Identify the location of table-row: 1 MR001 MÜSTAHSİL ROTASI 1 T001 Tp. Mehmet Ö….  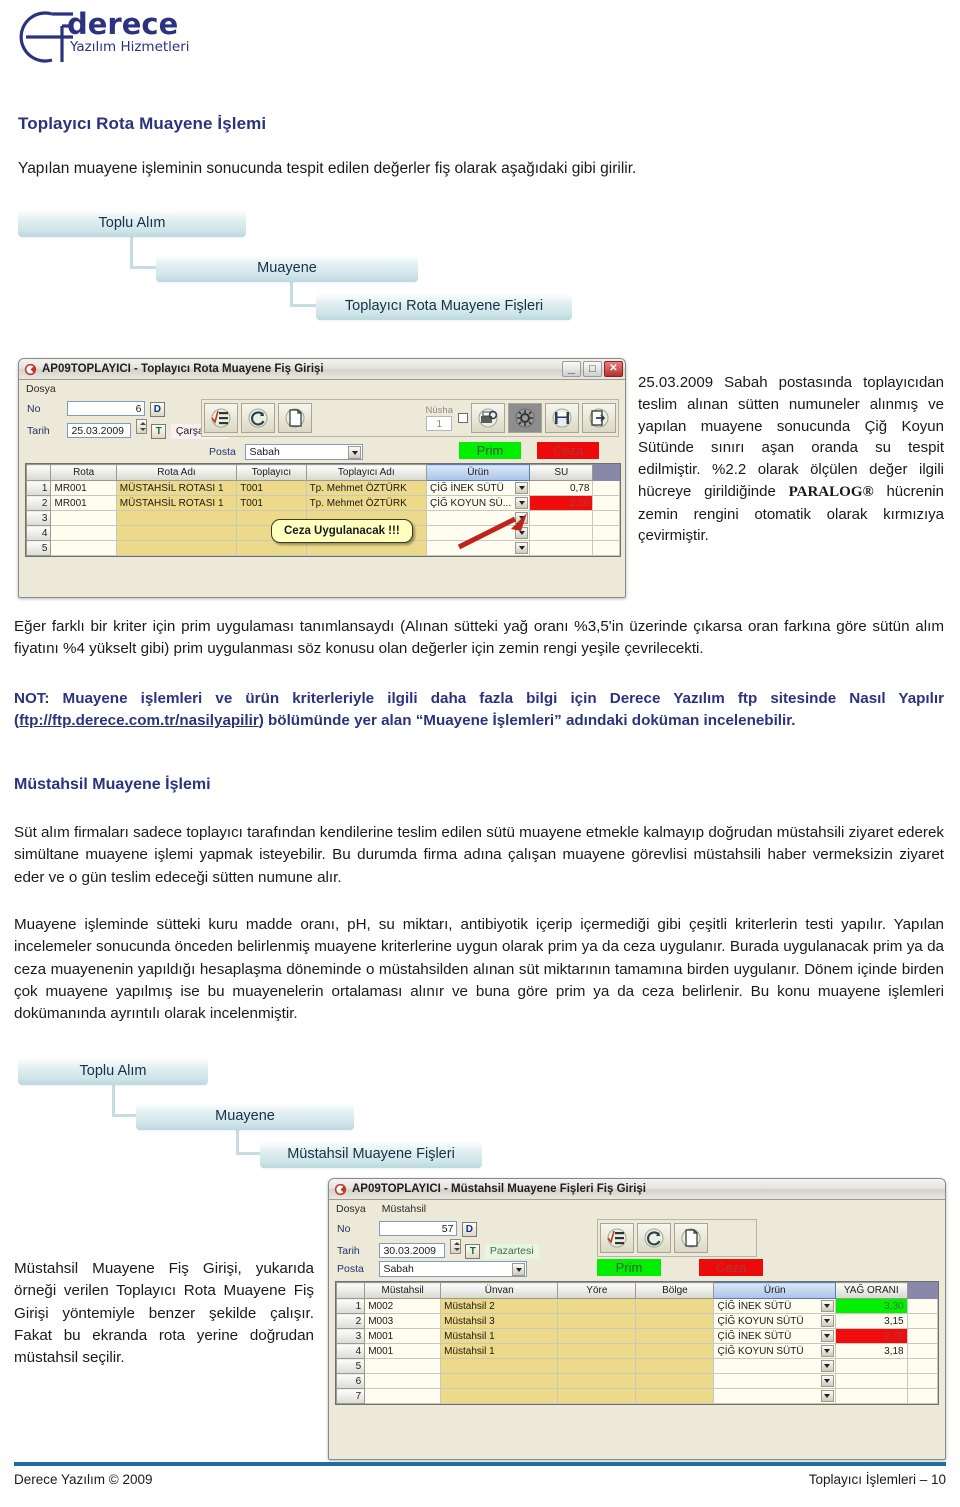
(322, 488).